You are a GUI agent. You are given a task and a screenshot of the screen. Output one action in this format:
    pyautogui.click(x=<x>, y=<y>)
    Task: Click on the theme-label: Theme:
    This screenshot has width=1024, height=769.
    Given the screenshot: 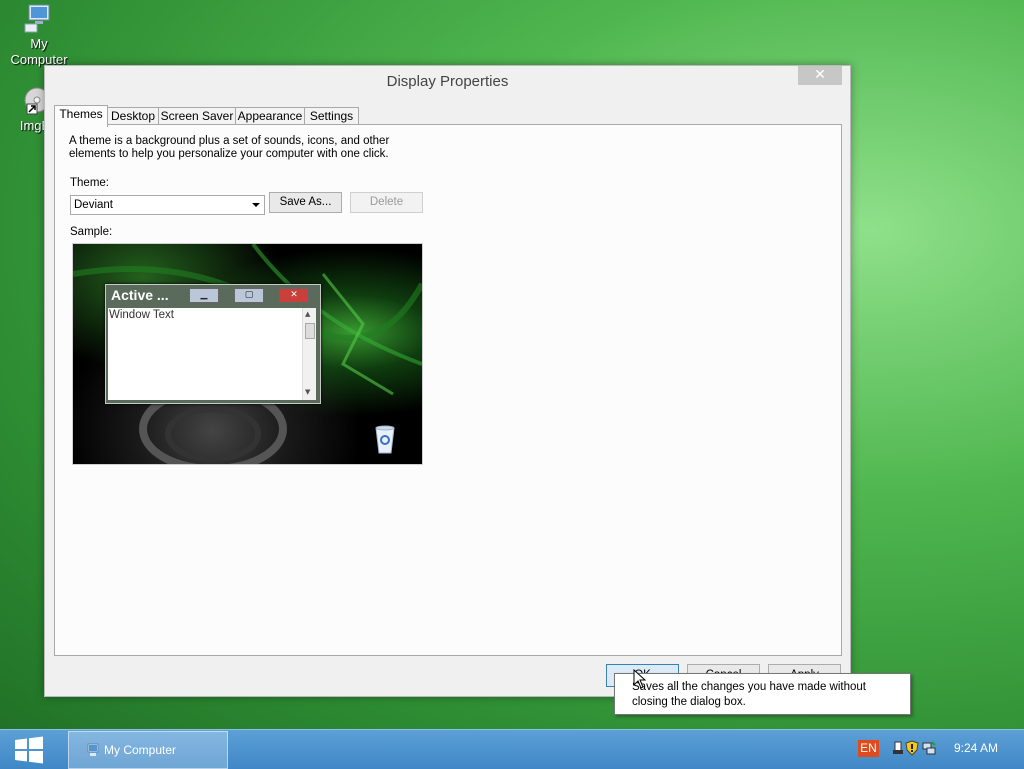 What is the action you would take?
    pyautogui.click(x=89, y=183)
    